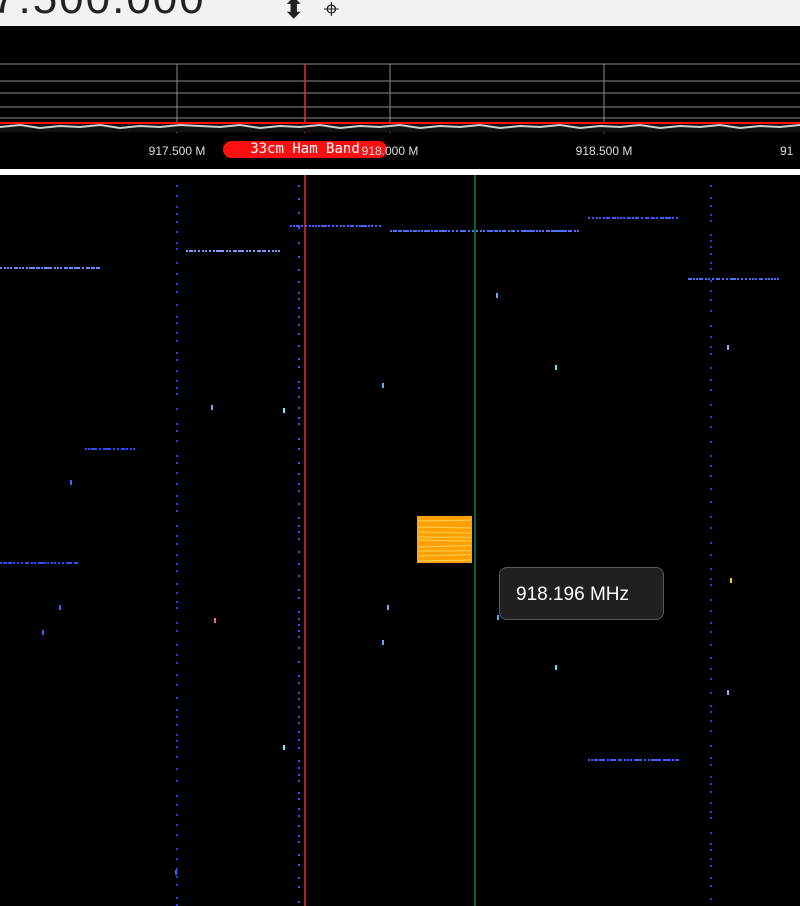 The image size is (800, 906). Describe the element at coordinates (444, 539) in the screenshot. I see `signal-burst` at that location.